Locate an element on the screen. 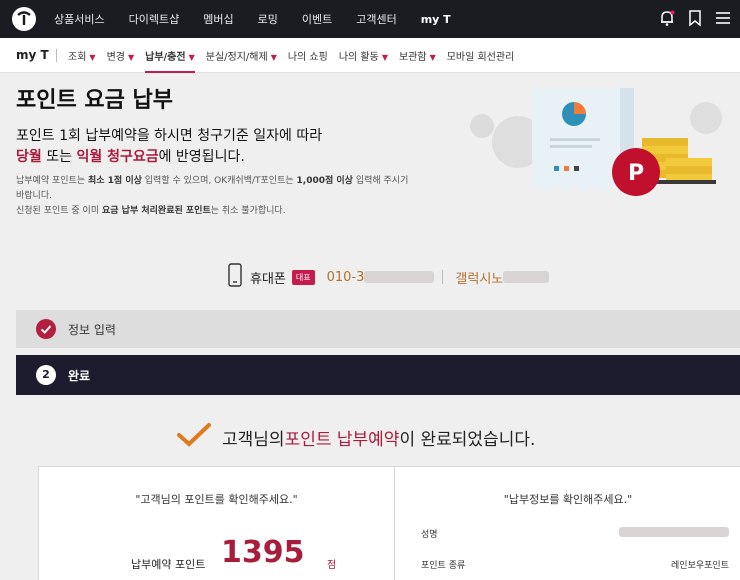 Image resolution: width=740 pixels, height=580 pixels. top-nav-menu: 상품서비스 다이렉트샵 멤버십 로밍 이벤트 고객센터 my T is located at coordinates (264, 19).